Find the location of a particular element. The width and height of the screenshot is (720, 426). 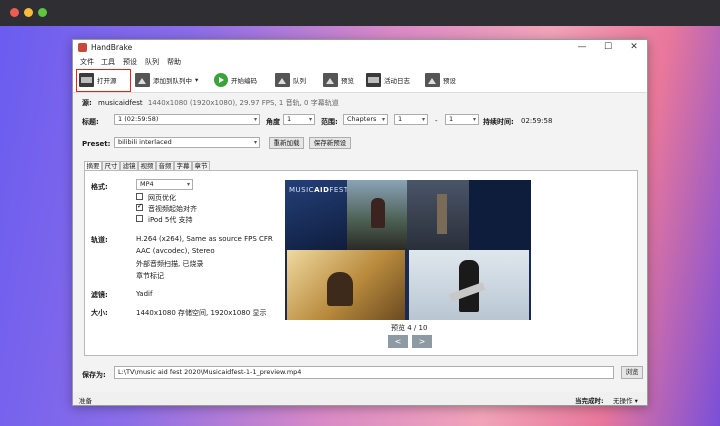

format-label: 格式: is located at coordinates (99, 187).